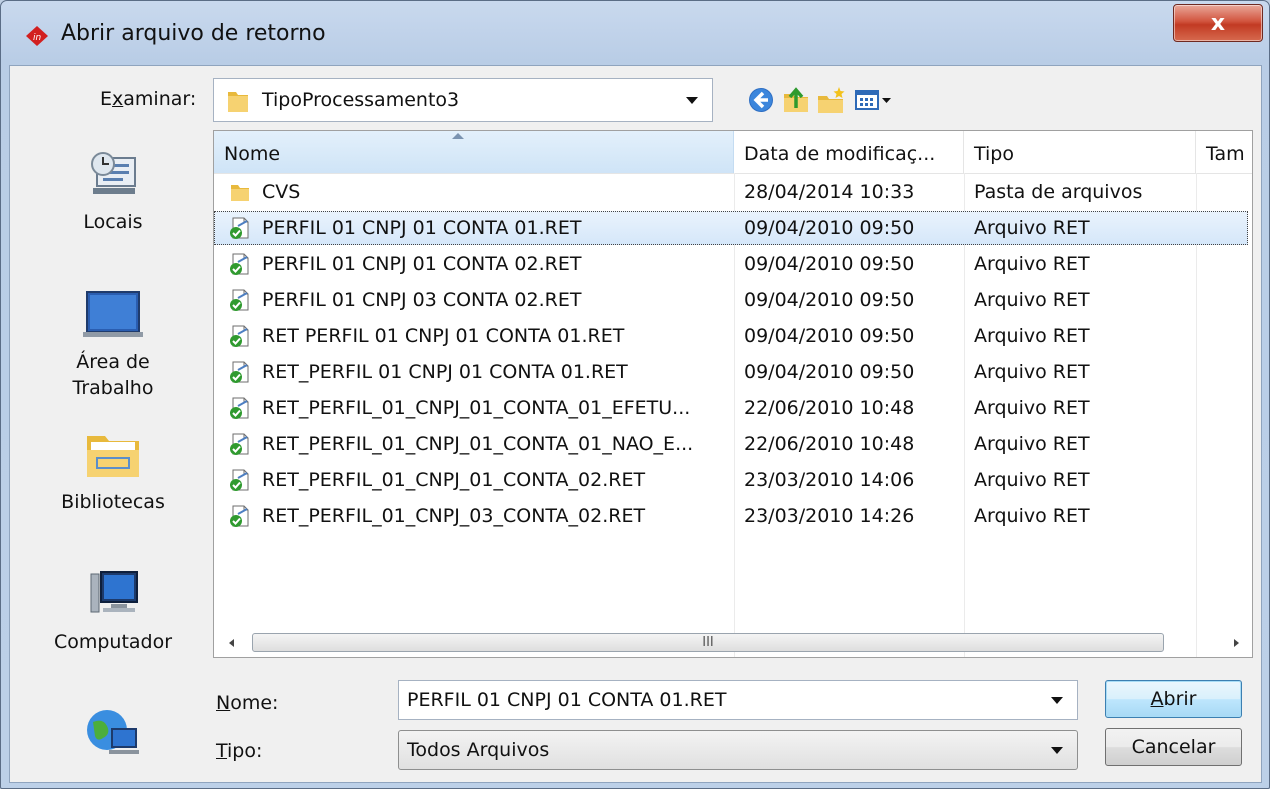 This screenshot has width=1270, height=789. Describe the element at coordinates (113, 343) in the screenshot. I see `place-desktop: Área de Trabalho` at that location.